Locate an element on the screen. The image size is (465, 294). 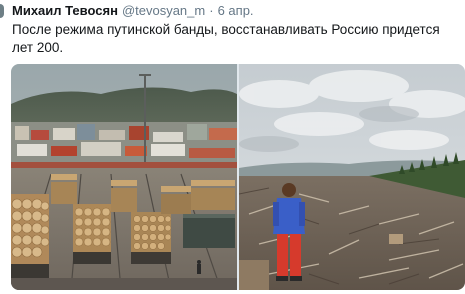
author-name: Михаил Тевосян is located at coordinates (65, 10).